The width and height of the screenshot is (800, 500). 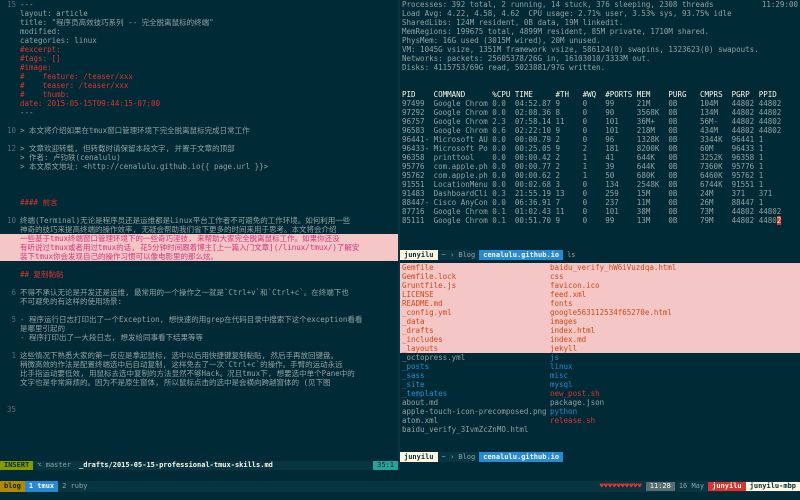 I want to click on editor-line: 是哪里引起的, so click(x=199, y=328).